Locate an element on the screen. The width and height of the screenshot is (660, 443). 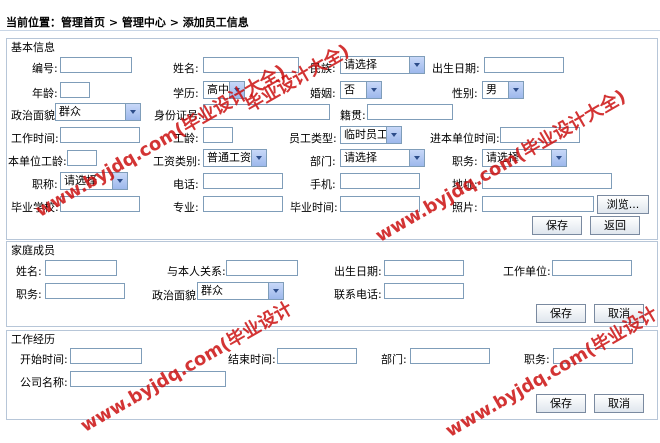
label-dept: 部门: is located at coordinates (323, 161).